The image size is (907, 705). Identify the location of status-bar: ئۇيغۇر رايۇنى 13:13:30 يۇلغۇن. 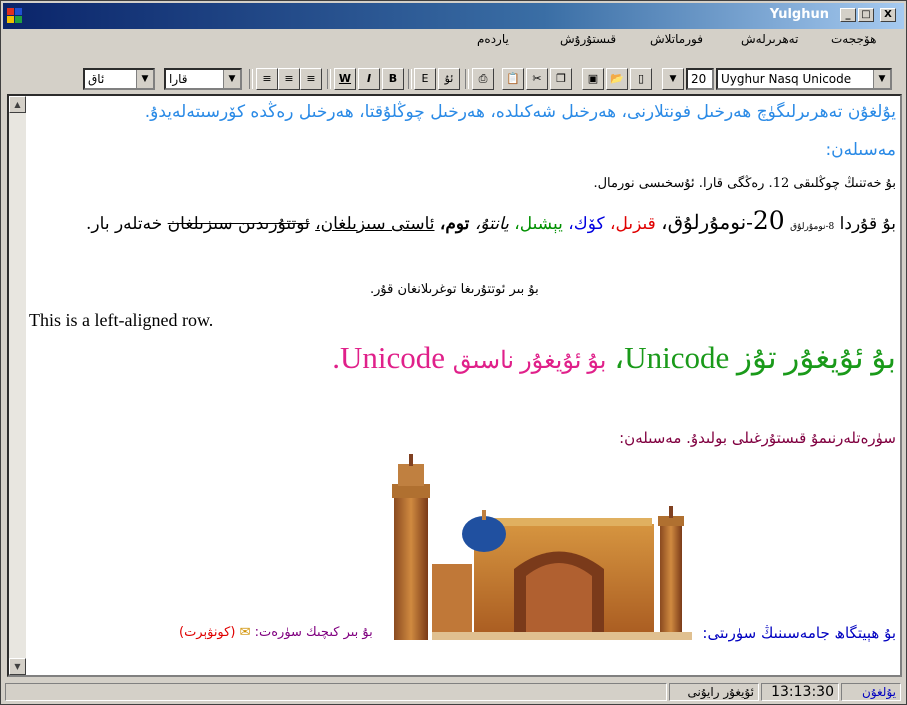
(453, 692).